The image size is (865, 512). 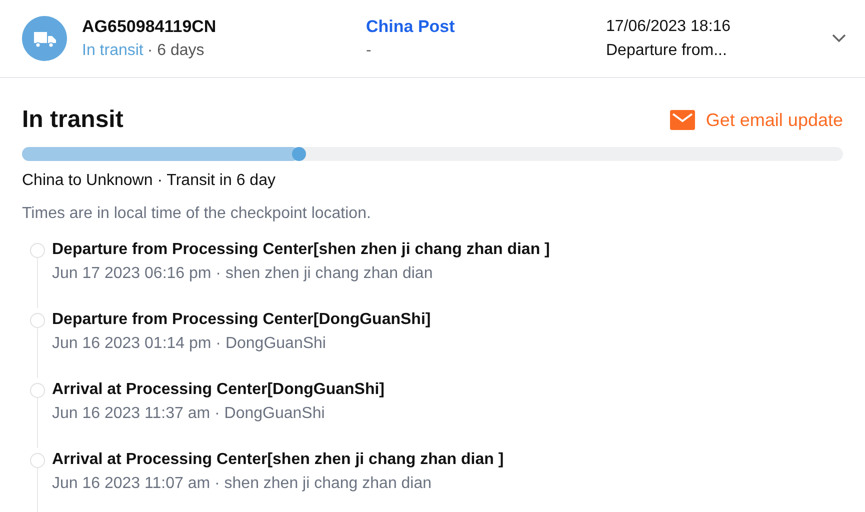 I want to click on carrier-link: China Post, so click(x=486, y=26).